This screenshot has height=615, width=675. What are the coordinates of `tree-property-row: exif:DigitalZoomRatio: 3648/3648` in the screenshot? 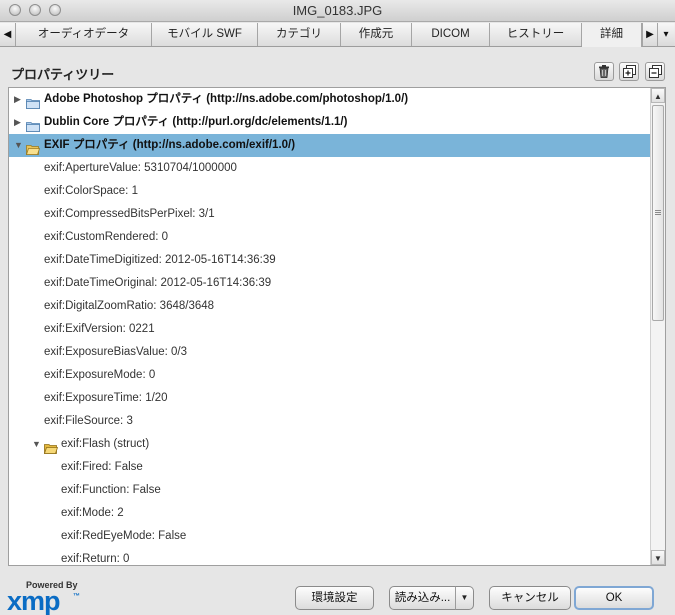 It's located at (329, 306).